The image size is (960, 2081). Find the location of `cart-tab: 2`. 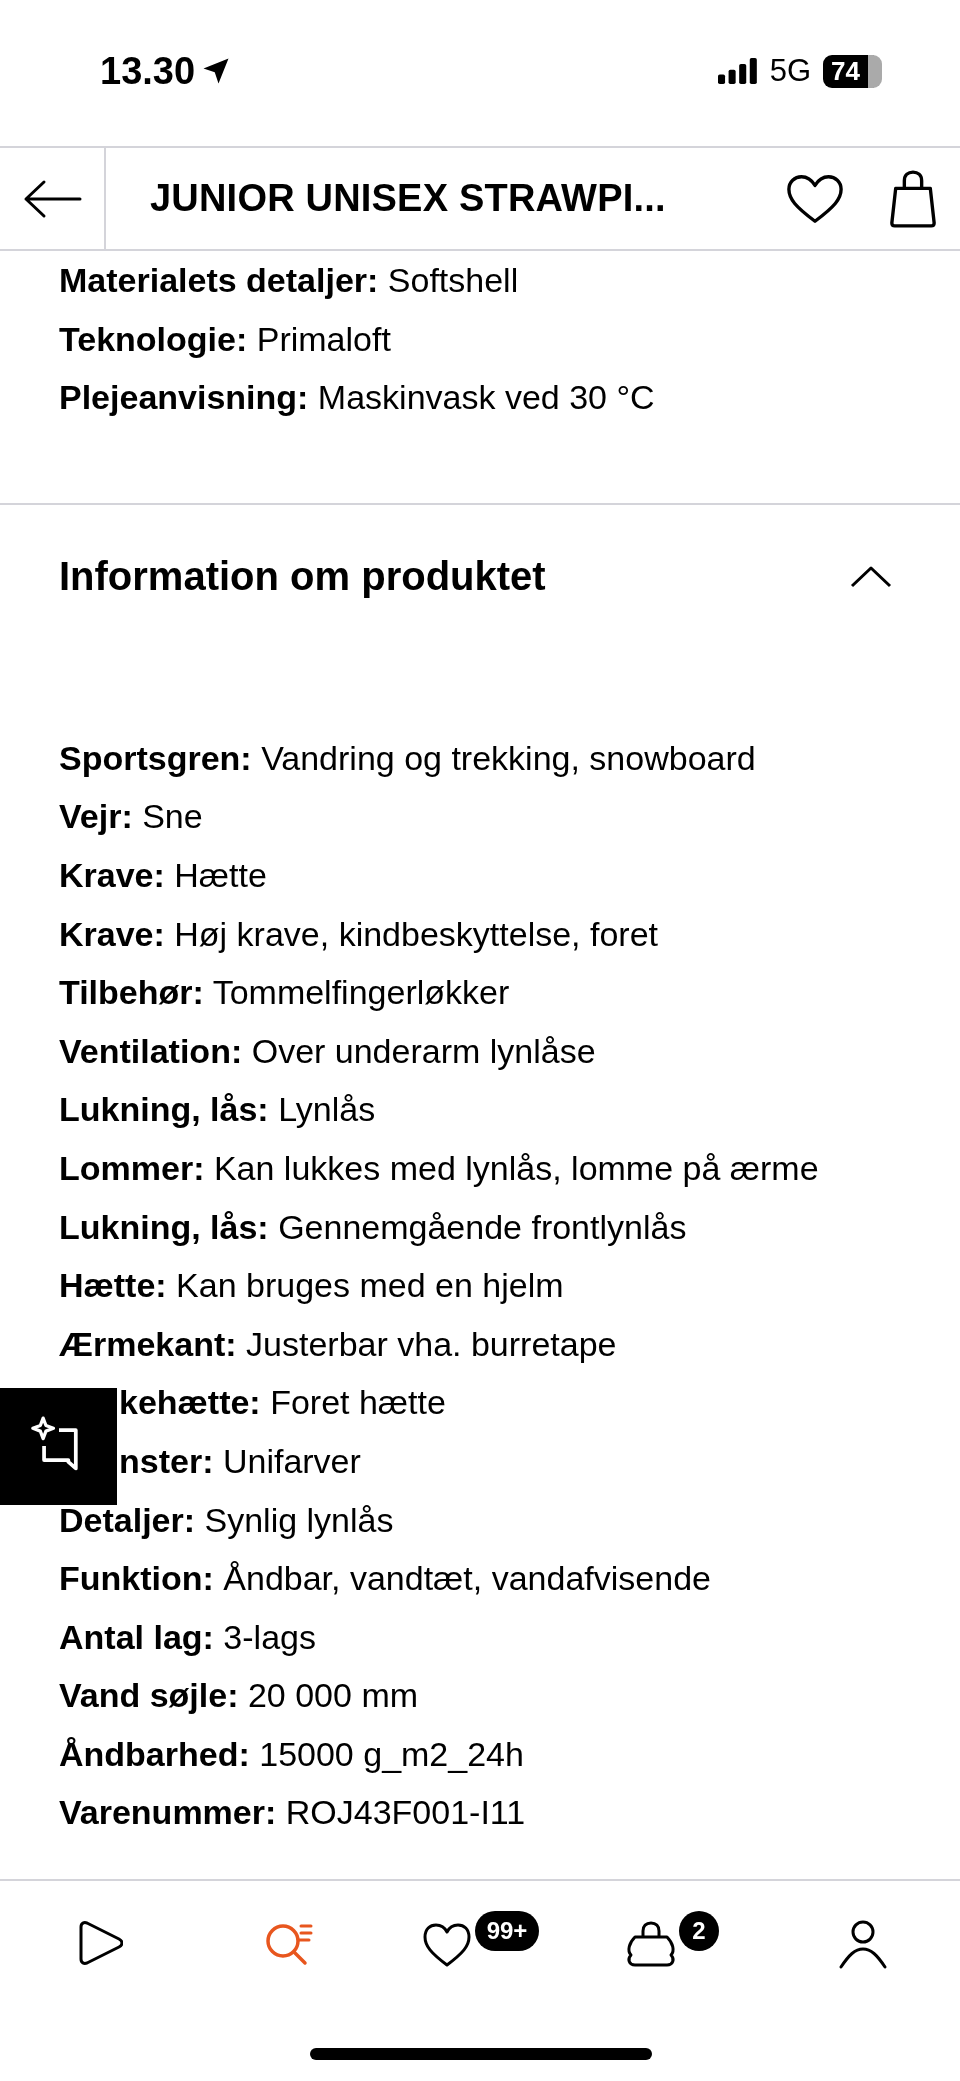

cart-tab: 2 is located at coordinates (672, 1940).